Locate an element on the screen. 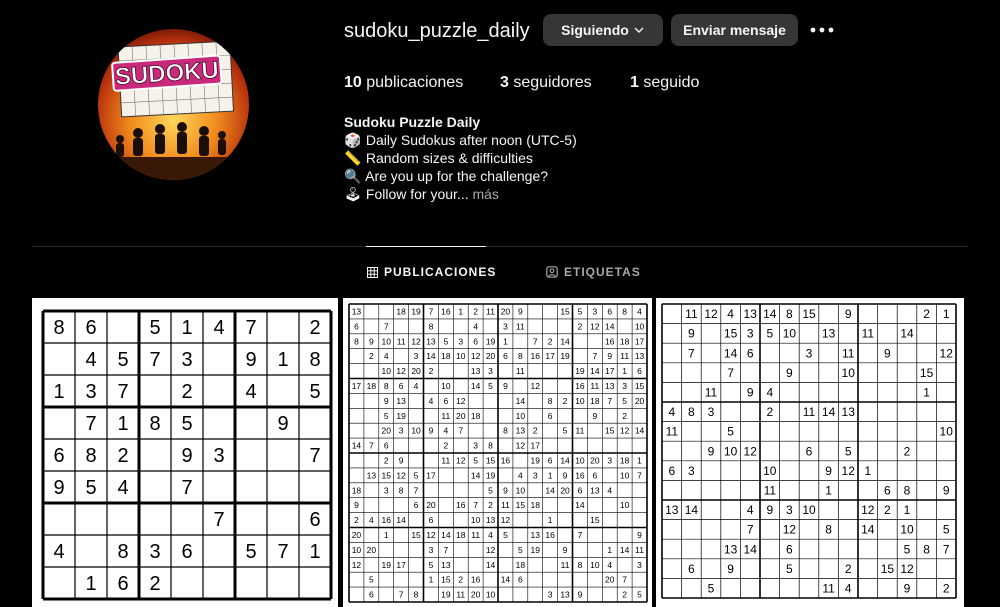 The width and height of the screenshot is (1000, 607). tag-icon is located at coordinates (552, 272).